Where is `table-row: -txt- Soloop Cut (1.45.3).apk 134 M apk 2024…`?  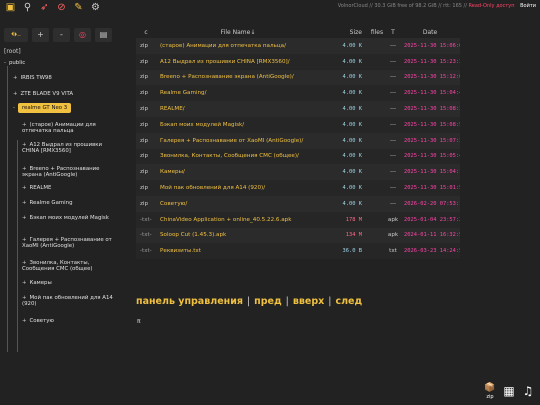 table-row: -txt- Soloop Cut (1.45.3).apk 134 M apk 2024… is located at coordinates (298, 235).